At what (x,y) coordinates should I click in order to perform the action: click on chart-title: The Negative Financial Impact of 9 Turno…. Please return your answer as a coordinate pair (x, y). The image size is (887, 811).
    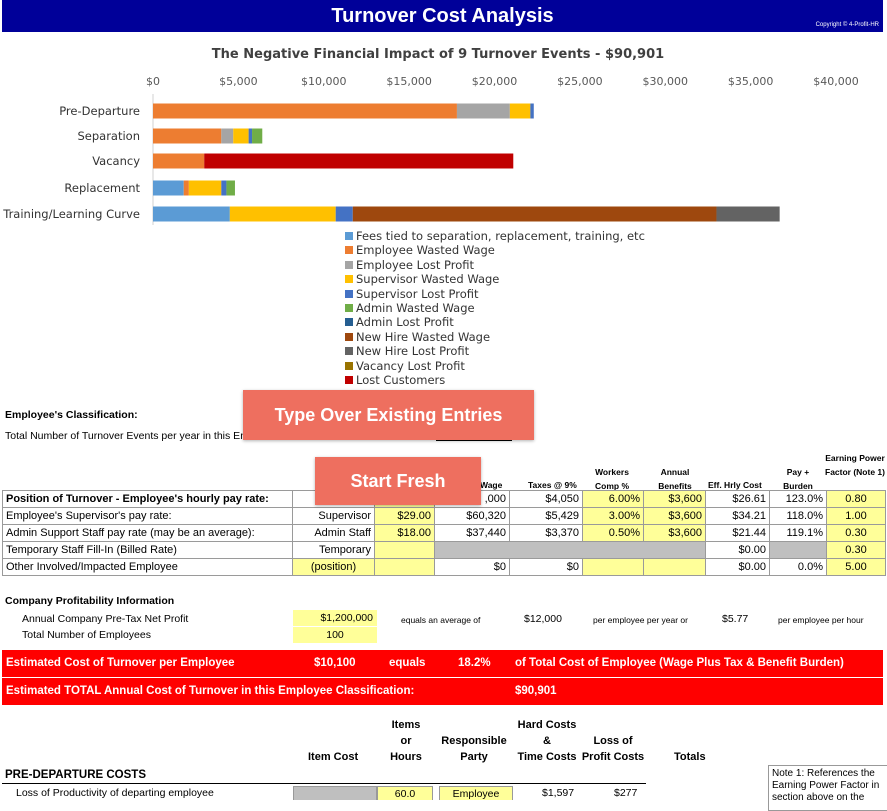
    Looking at the image, I should click on (438, 54).